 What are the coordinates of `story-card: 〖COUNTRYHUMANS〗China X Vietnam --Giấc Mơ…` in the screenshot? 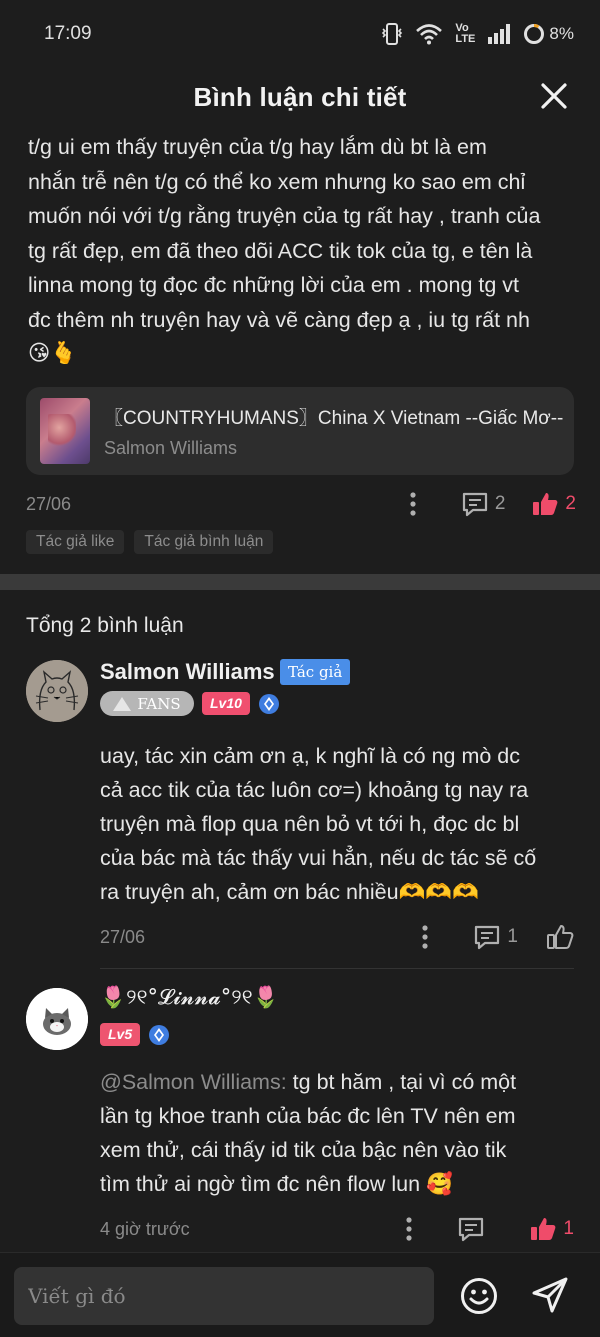 It's located at (300, 431).